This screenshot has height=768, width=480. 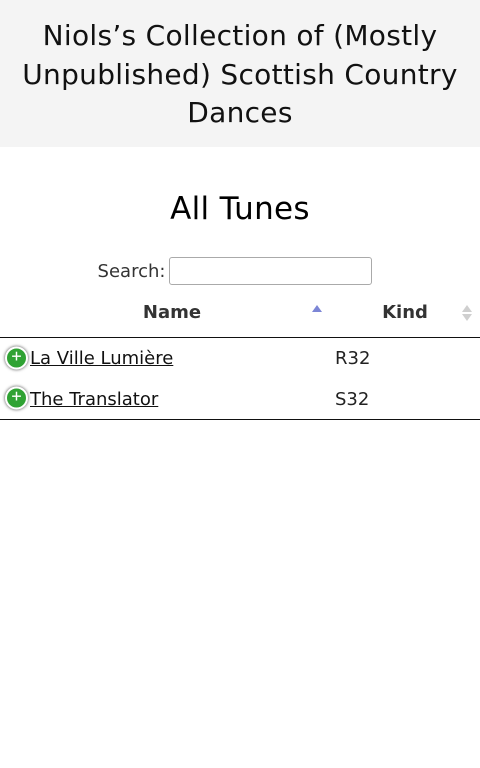 I want to click on tune-kind-cell: S32, so click(x=405, y=399).